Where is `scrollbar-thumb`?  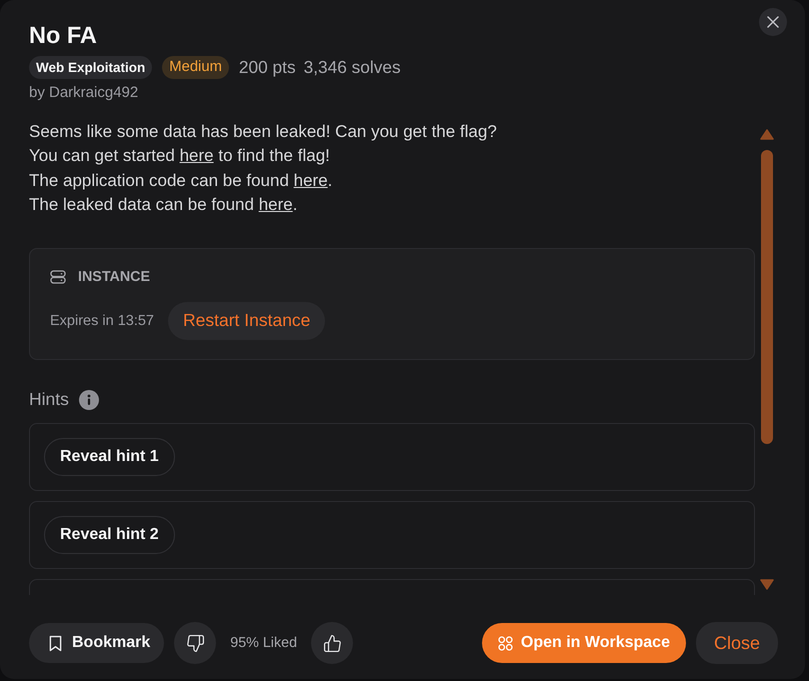
scrollbar-thumb is located at coordinates (767, 297).